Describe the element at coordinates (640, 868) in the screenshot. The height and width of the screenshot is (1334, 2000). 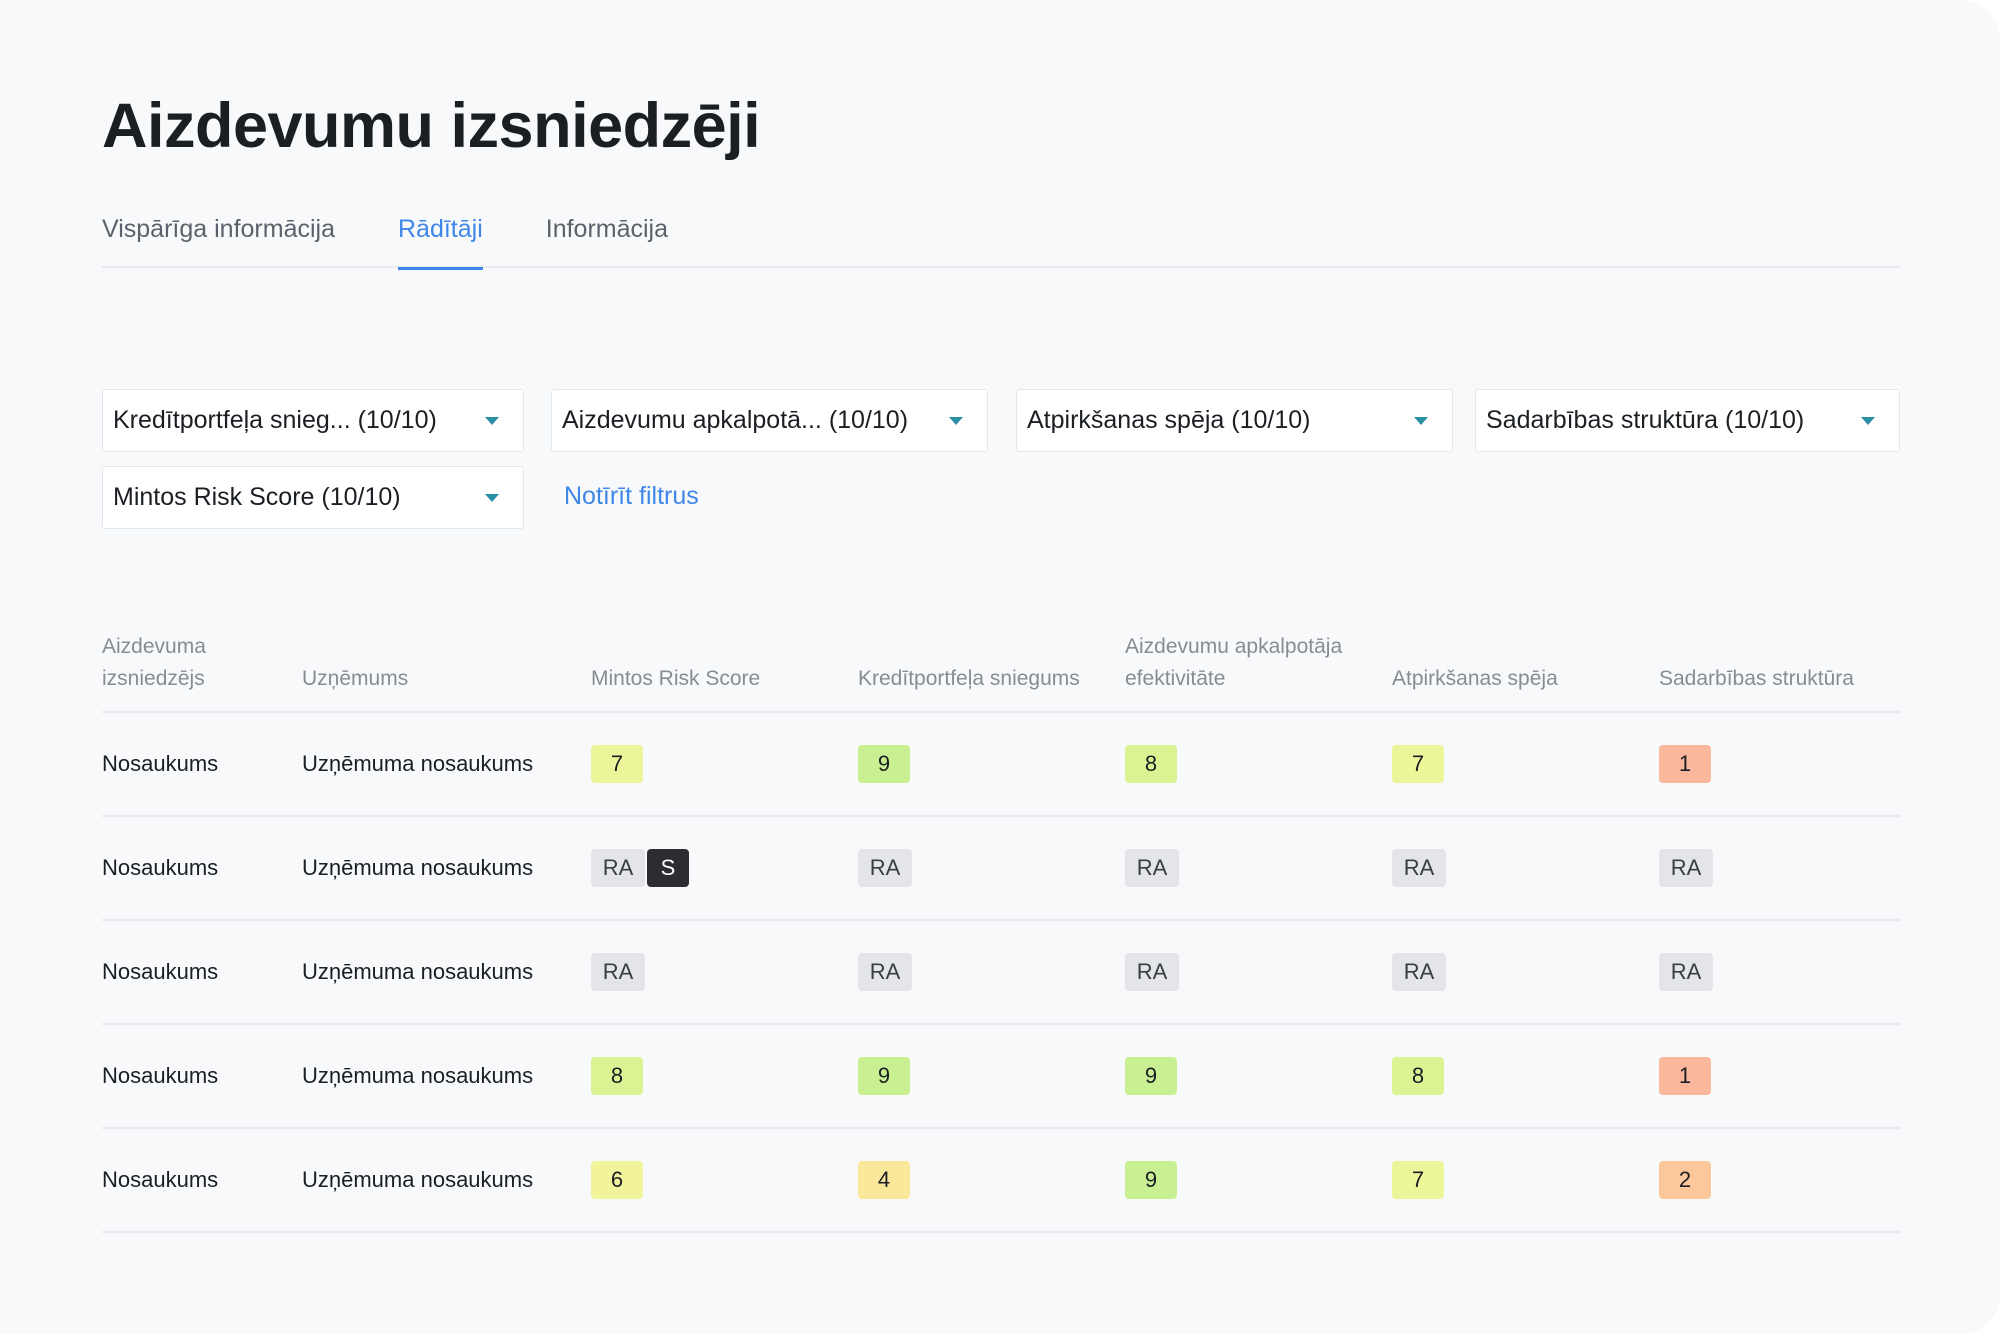
I see `score-badge-group: RA S` at that location.